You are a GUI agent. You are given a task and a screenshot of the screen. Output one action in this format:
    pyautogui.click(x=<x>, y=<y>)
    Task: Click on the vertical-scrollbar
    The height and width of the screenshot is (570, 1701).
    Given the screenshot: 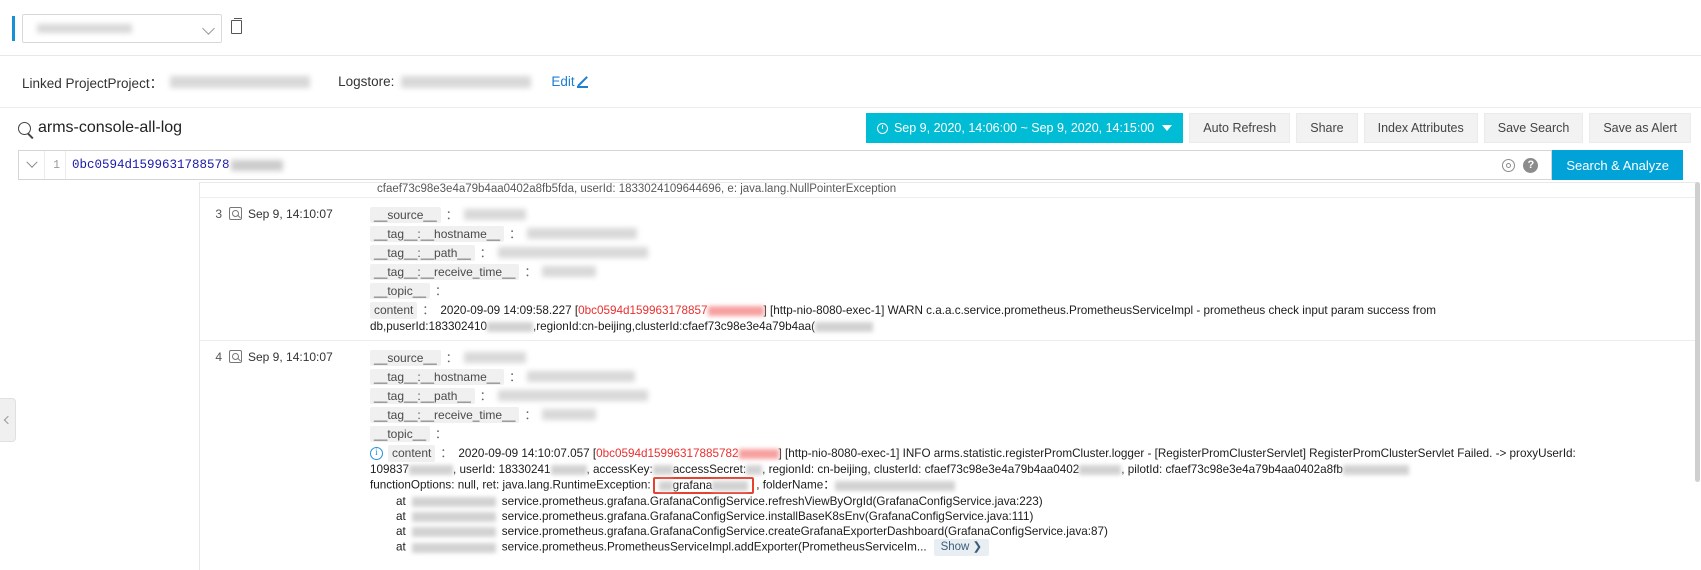 What is the action you would take?
    pyautogui.click(x=1697, y=332)
    